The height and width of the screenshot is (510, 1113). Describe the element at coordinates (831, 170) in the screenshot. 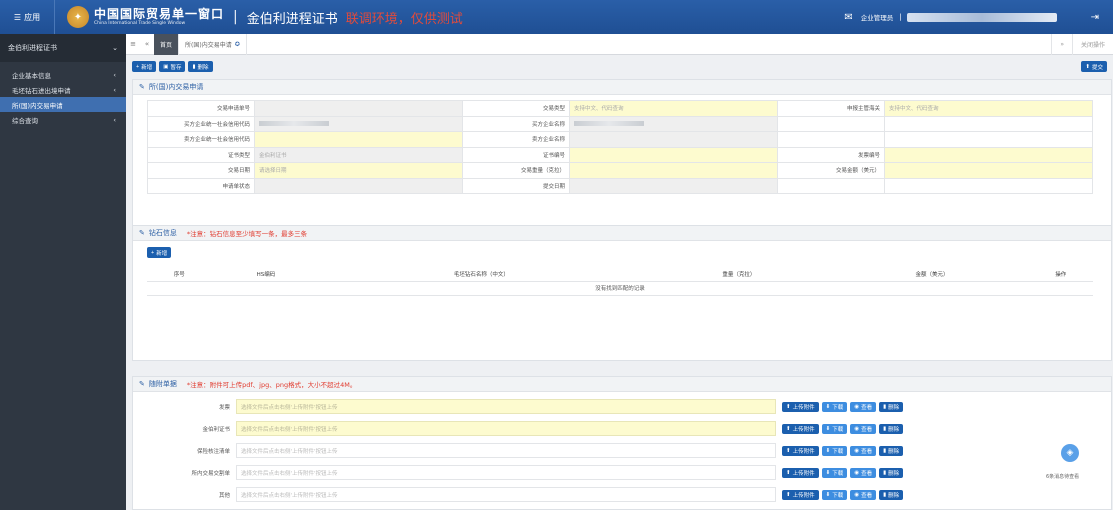

I see `field-label: 交易金额（美元）` at that location.